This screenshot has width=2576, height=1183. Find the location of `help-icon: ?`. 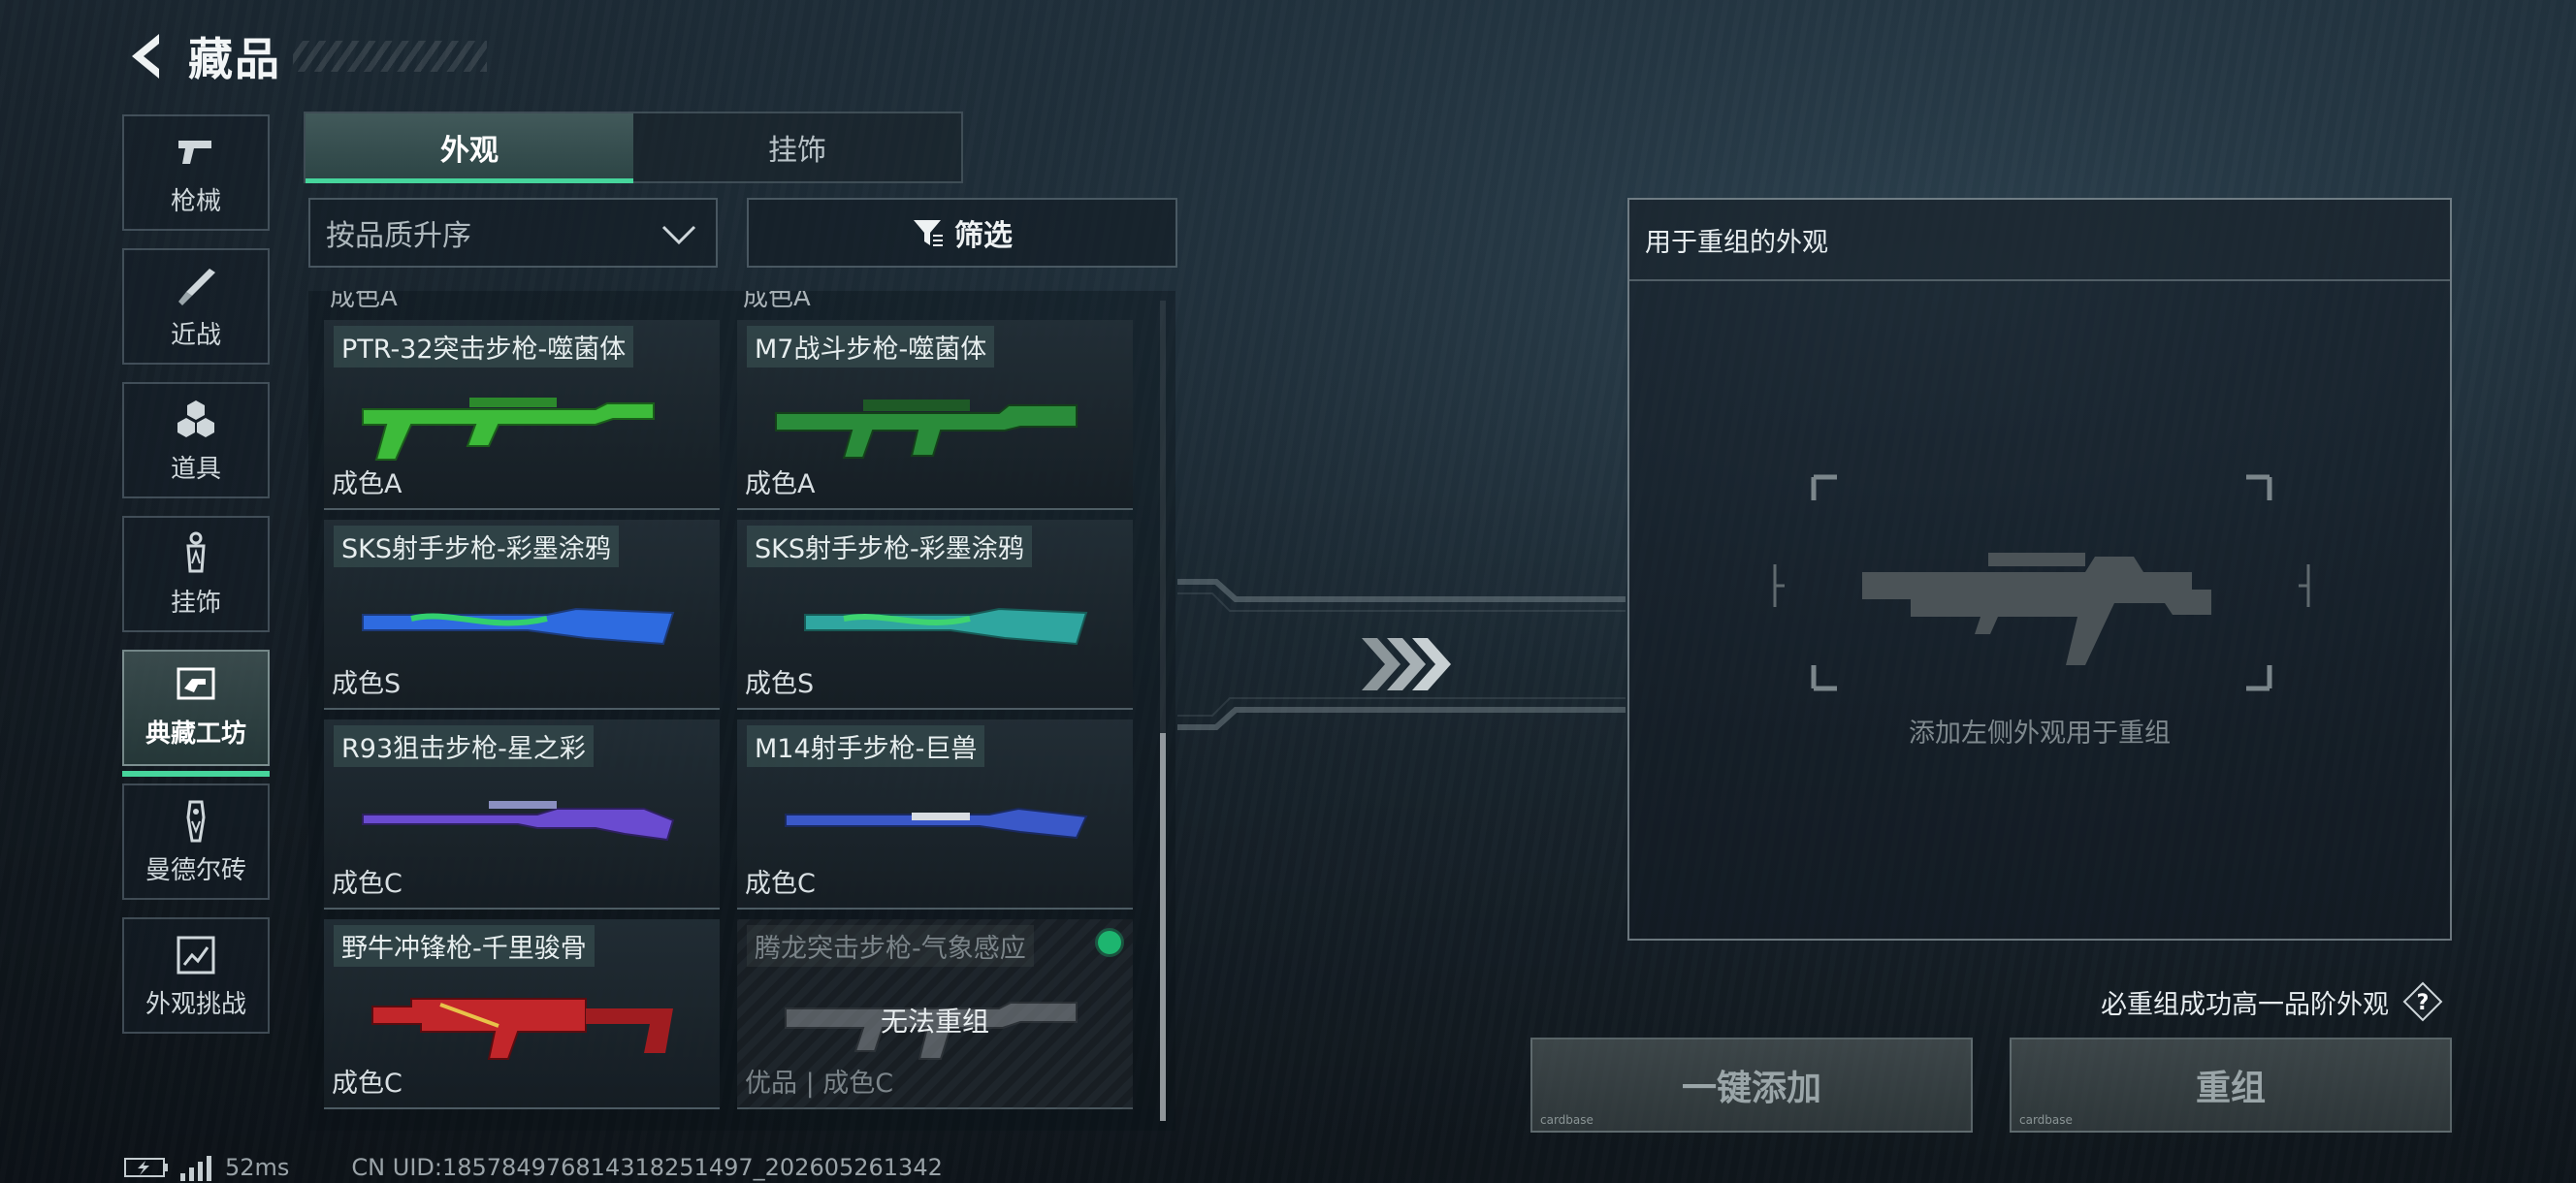

help-icon: ? is located at coordinates (2422, 1001).